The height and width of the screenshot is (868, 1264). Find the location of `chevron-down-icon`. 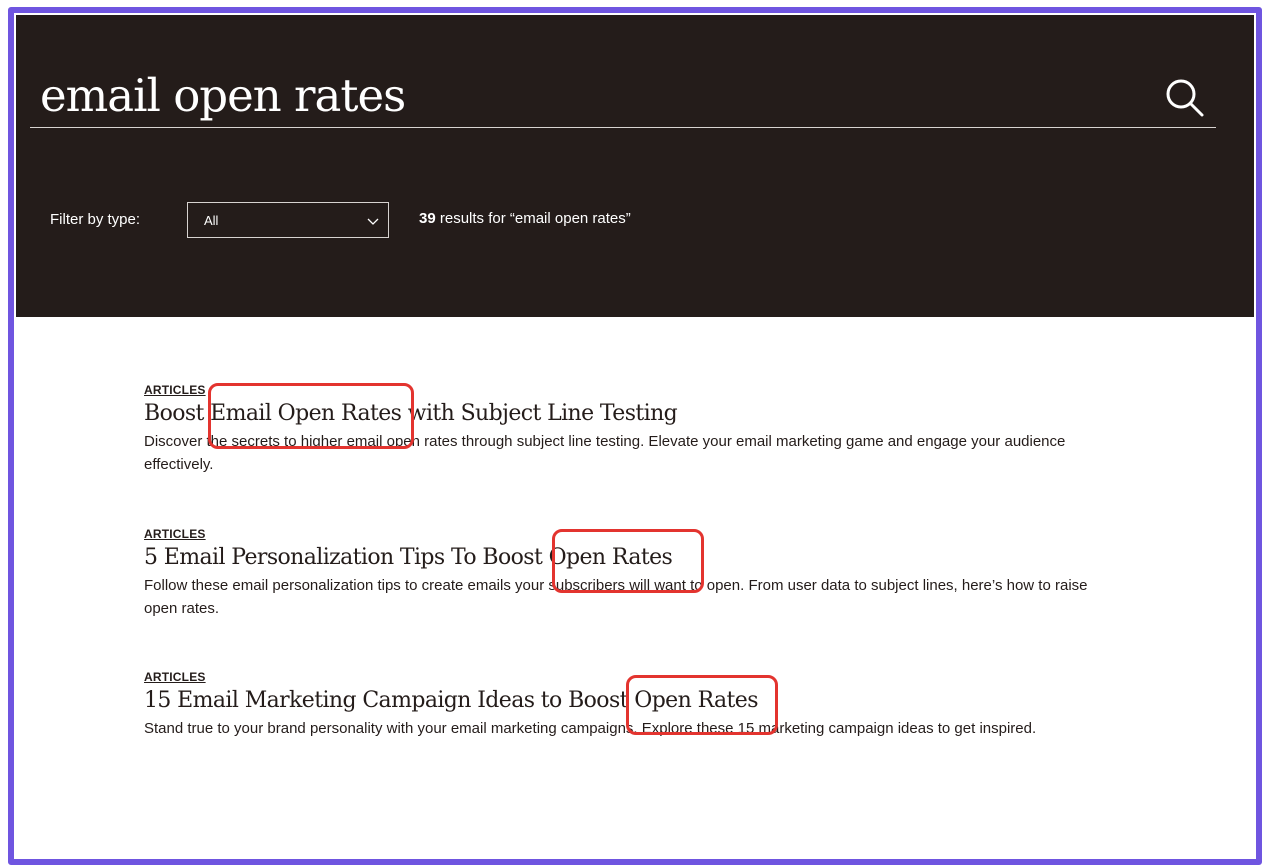

chevron-down-icon is located at coordinates (373, 221).